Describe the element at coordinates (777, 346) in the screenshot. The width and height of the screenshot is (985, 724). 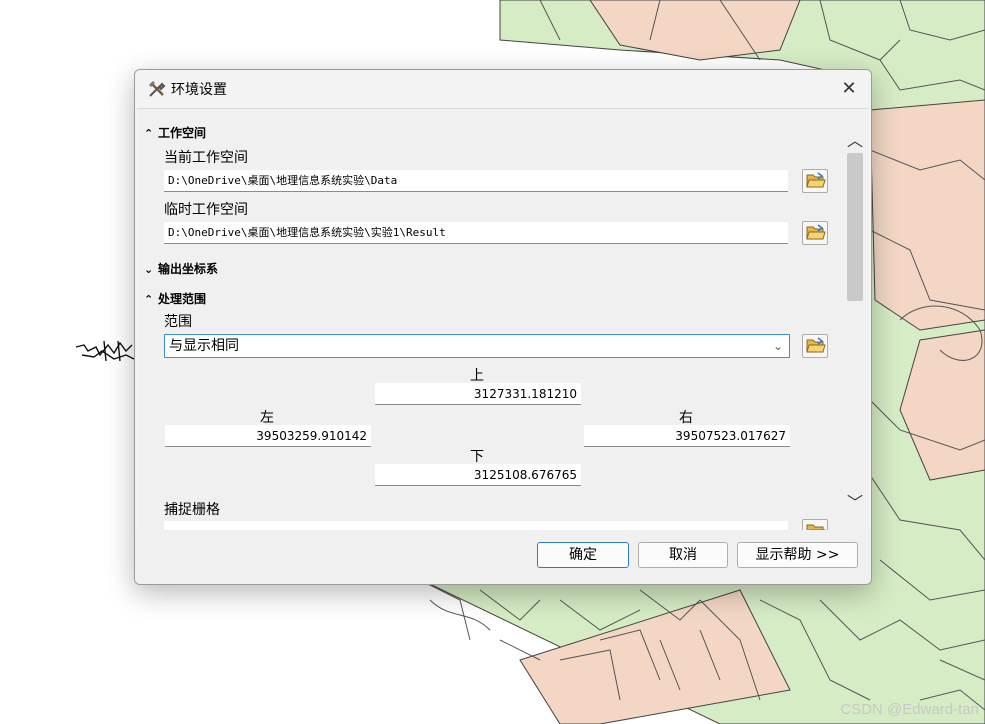
I see `chevron-down-icon: ⌄` at that location.